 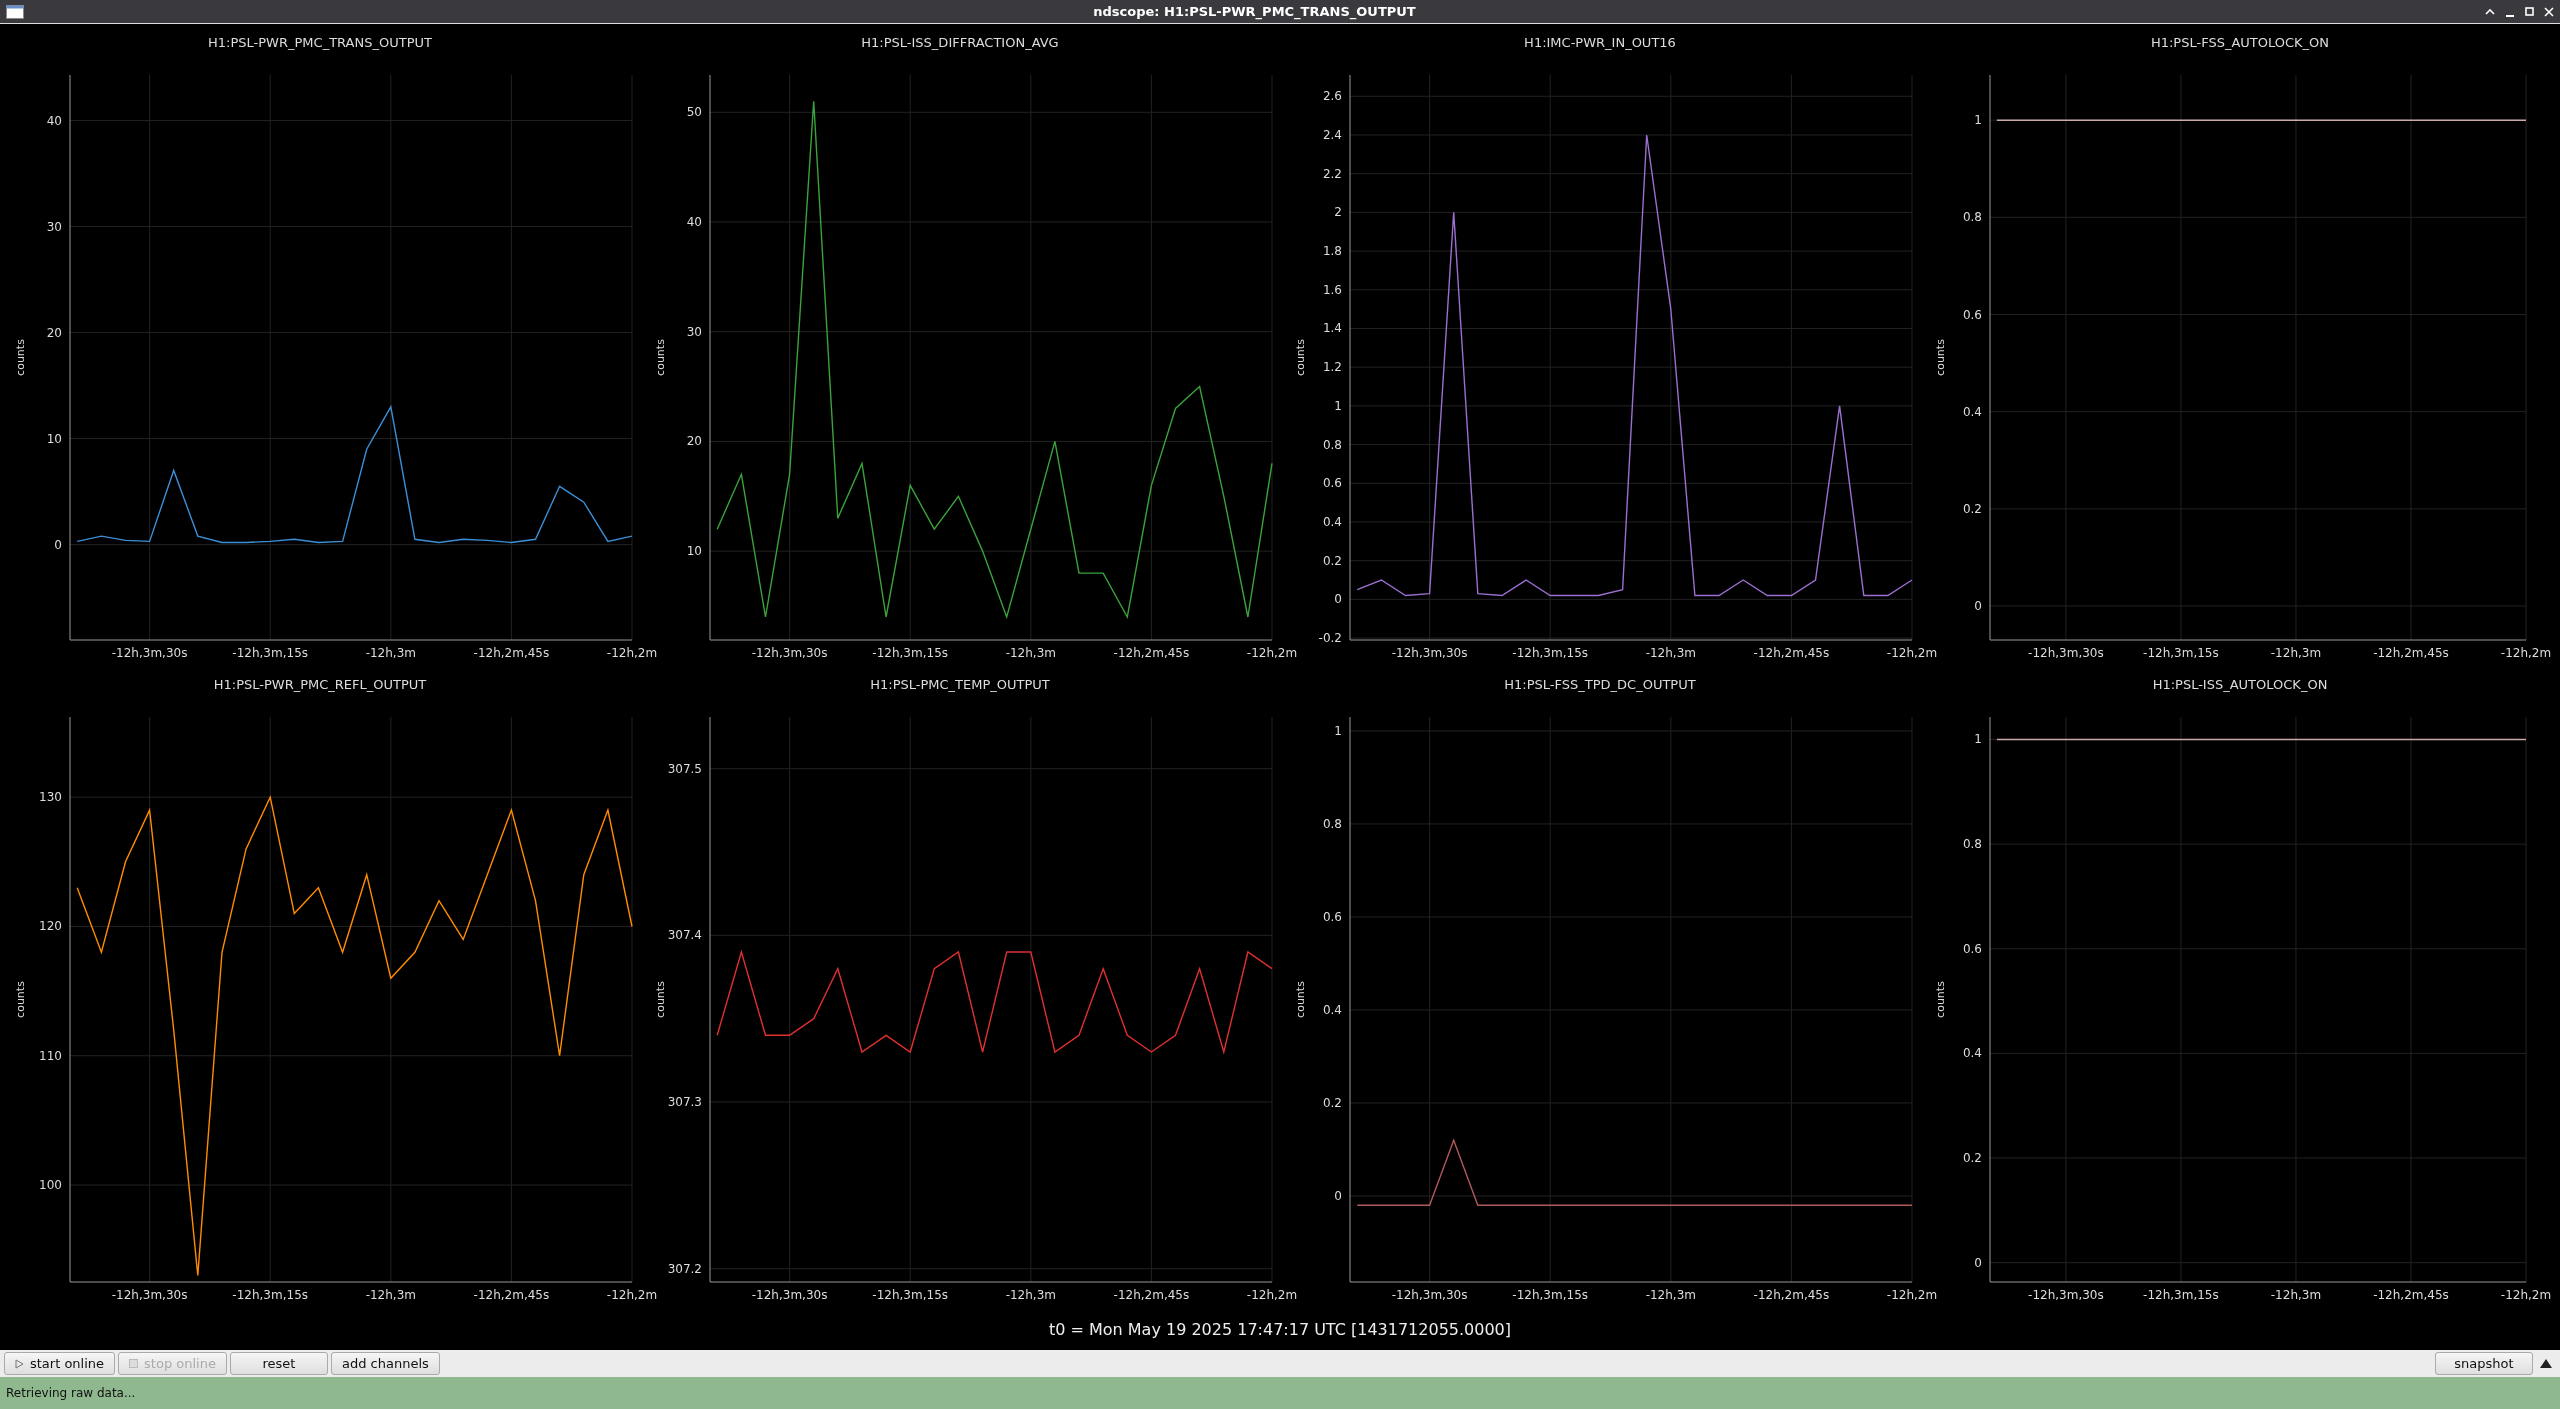 What do you see at coordinates (19, 1363) in the screenshot?
I see `play-icon` at bounding box center [19, 1363].